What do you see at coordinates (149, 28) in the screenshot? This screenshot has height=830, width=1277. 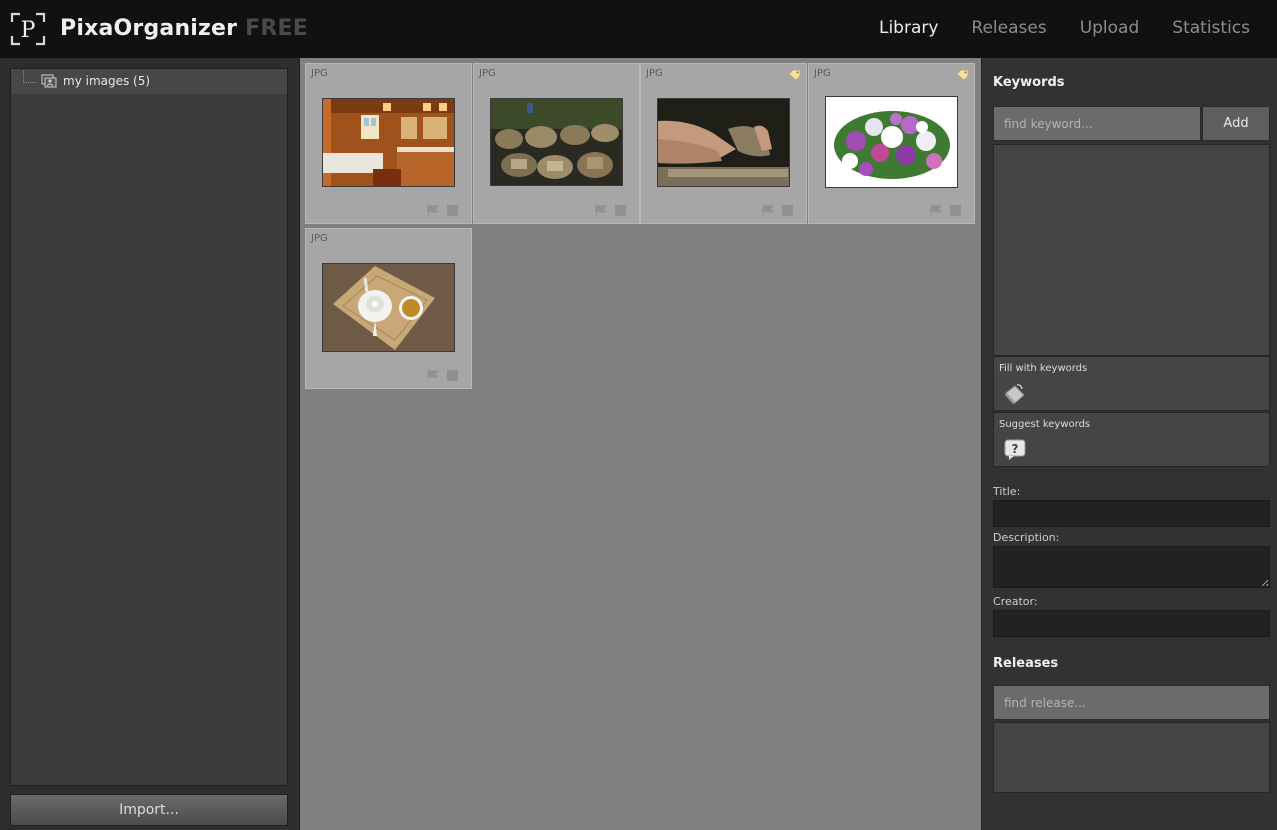 I see `app-name: PixaOrganizer` at bounding box center [149, 28].